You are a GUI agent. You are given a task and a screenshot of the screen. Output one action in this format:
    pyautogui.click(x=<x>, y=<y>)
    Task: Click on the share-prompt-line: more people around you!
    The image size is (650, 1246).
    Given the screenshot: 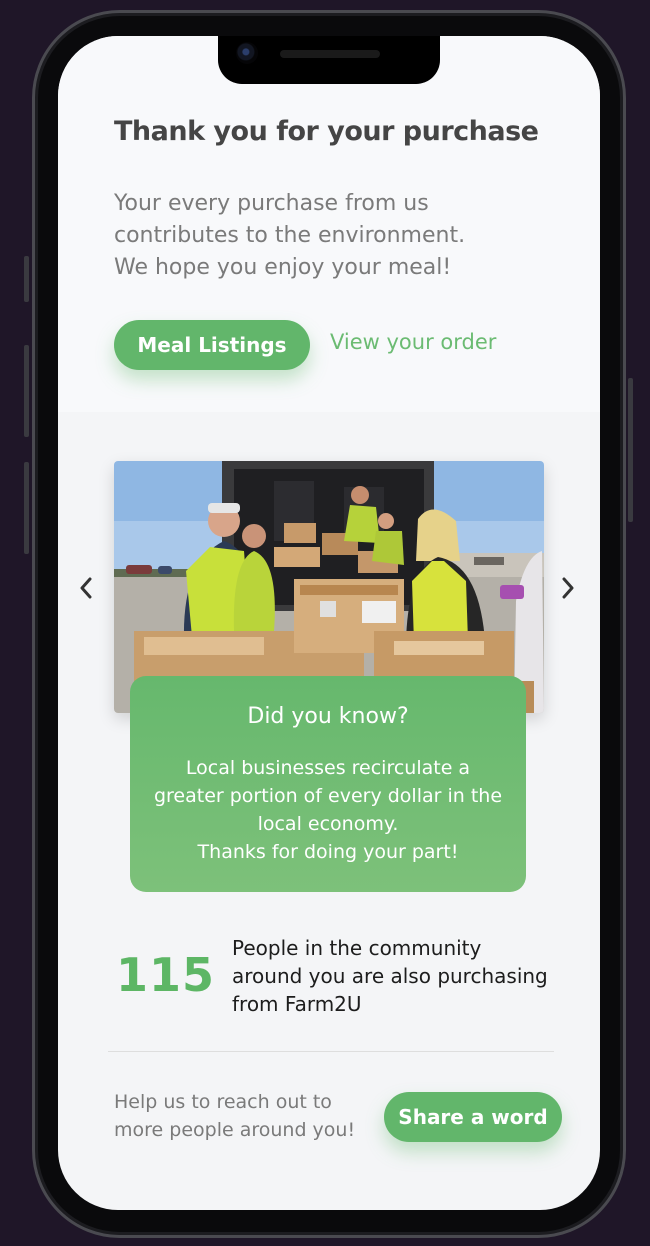 What is the action you would take?
    pyautogui.click(x=235, y=1130)
    